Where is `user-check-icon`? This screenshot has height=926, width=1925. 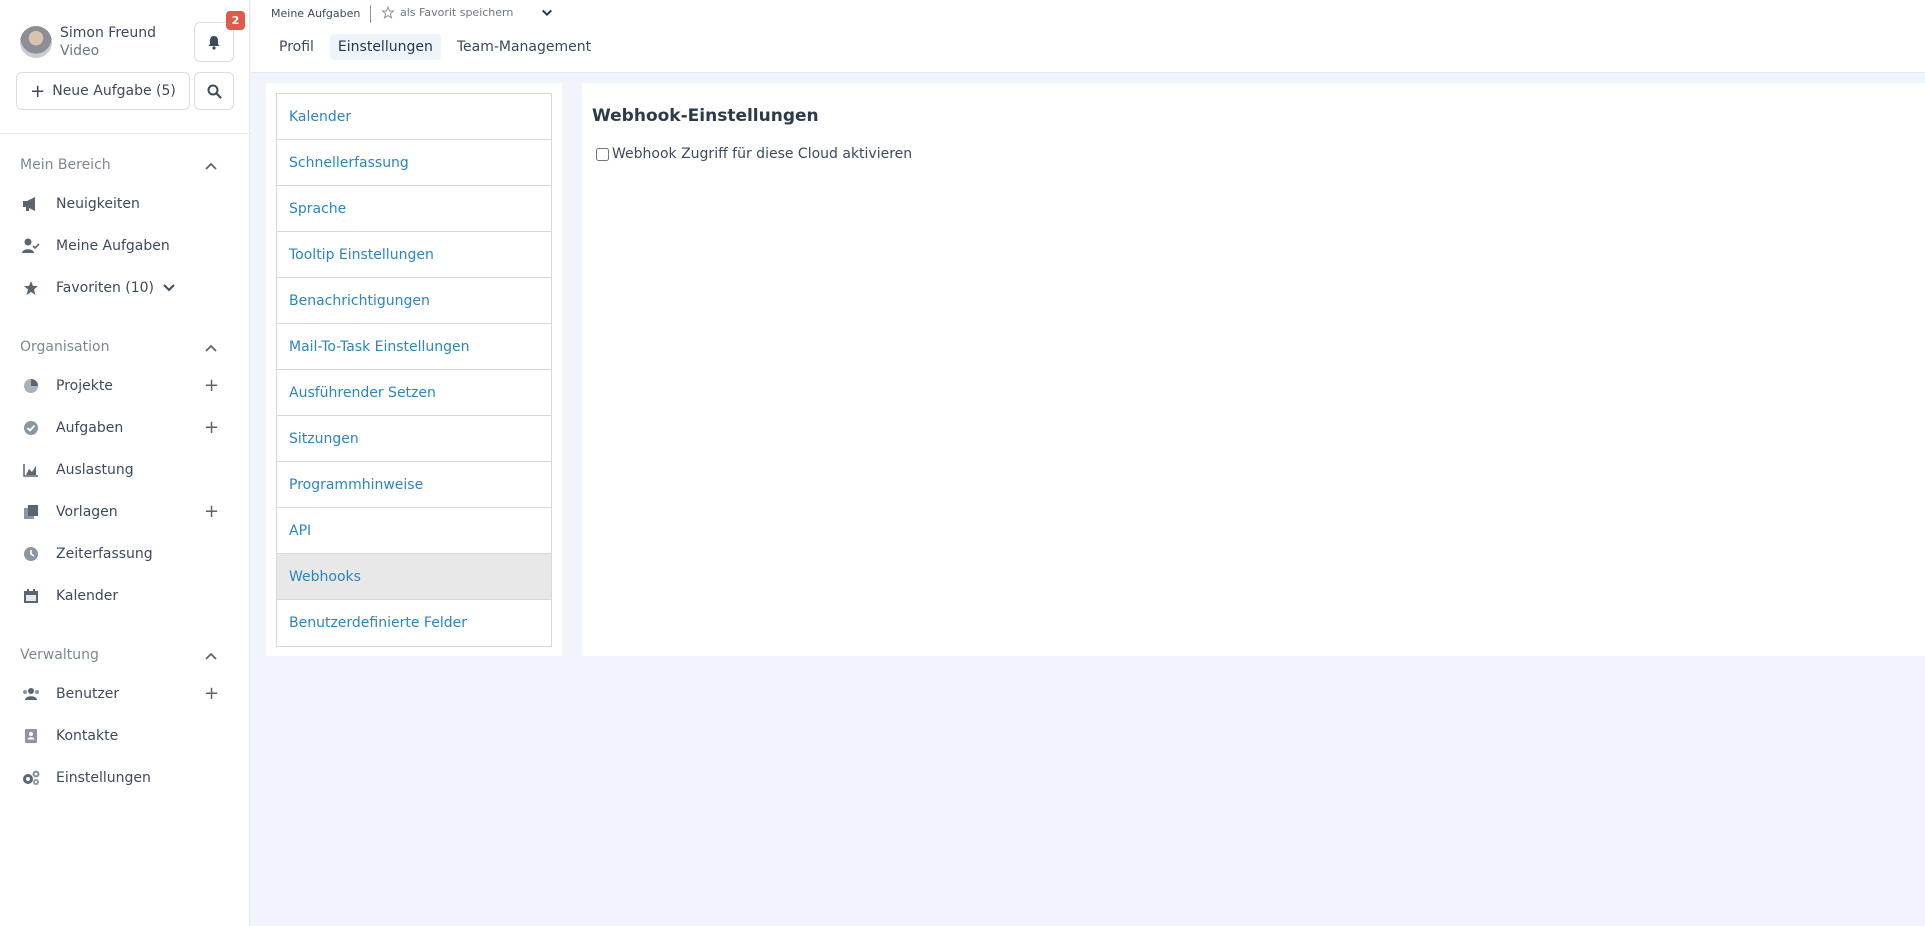 user-check-icon is located at coordinates (31, 246).